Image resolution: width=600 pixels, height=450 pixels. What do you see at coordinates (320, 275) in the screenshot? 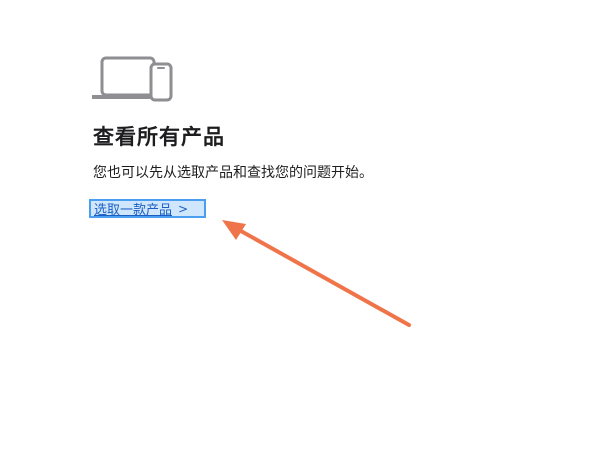
I see `pointer-arrow-shaft` at bounding box center [320, 275].